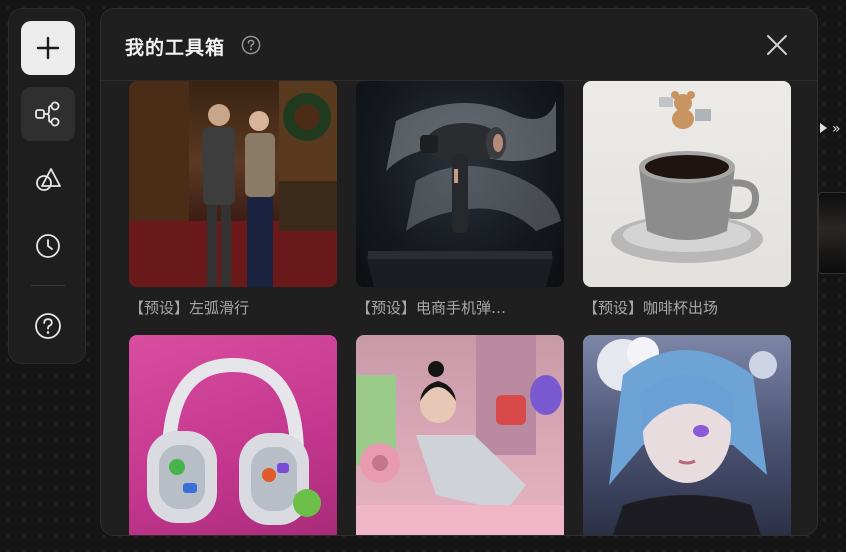  I want to click on clock-icon, so click(48, 246).